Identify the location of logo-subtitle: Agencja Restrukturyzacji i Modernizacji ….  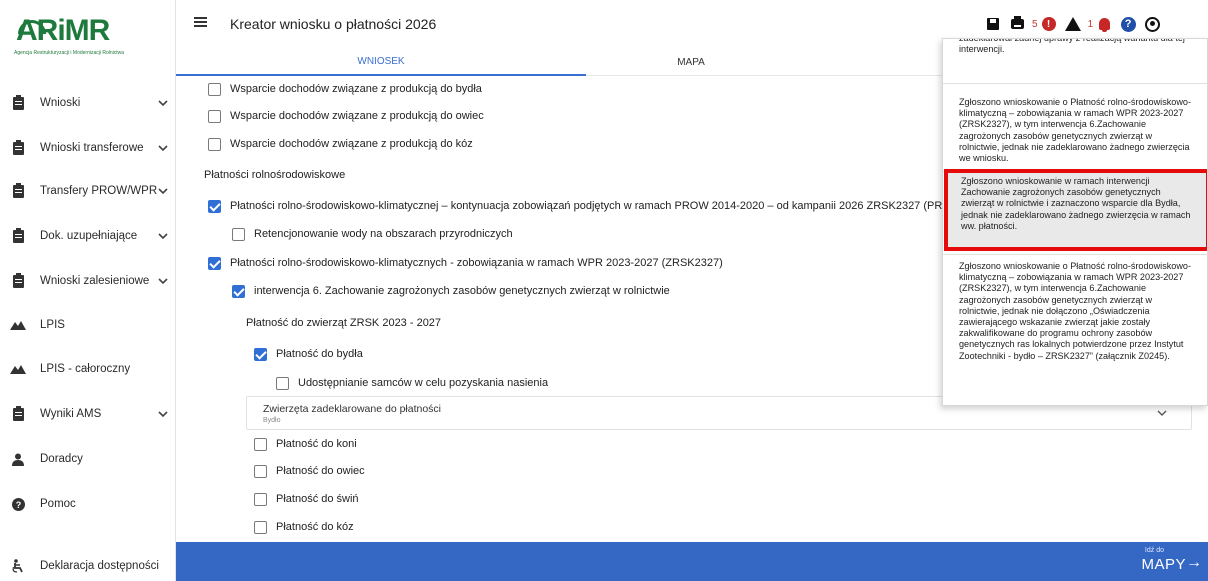
(69, 53).